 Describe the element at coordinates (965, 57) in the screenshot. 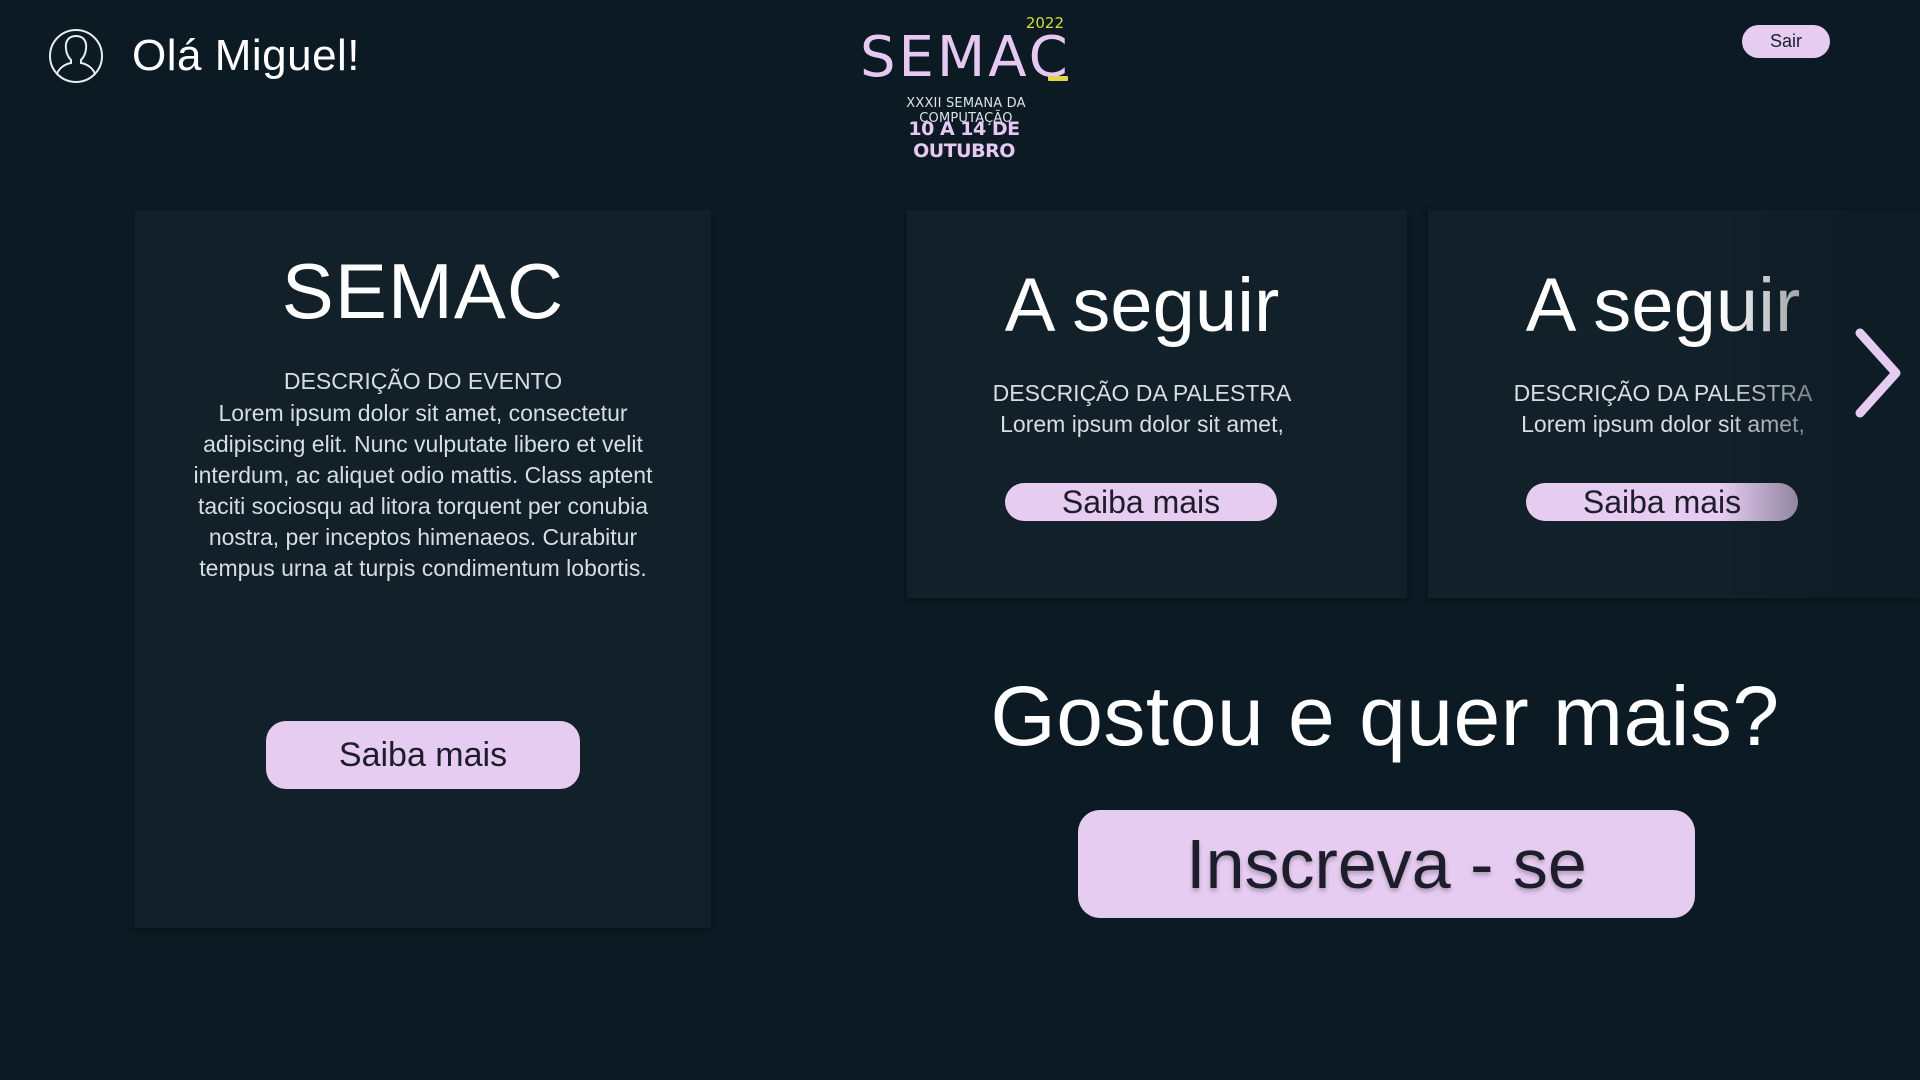

I see `logo-wordmark: SEMAC` at that location.